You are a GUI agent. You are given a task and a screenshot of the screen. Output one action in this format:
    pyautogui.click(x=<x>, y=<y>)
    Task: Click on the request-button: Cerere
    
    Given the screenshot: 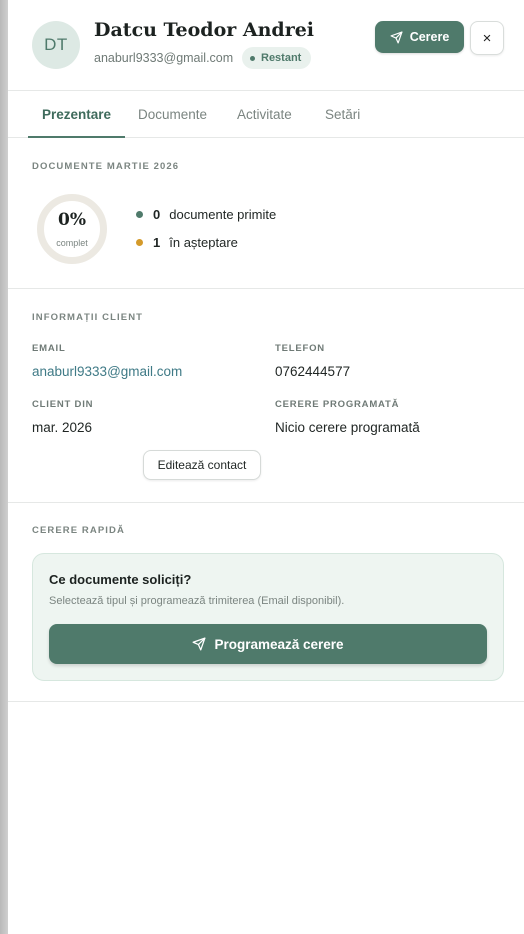 What is the action you would take?
    pyautogui.click(x=419, y=37)
    